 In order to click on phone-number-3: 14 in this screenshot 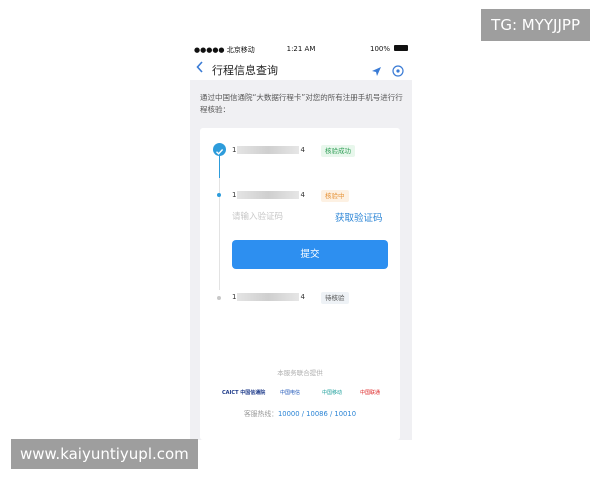, I will do `click(268, 297)`.